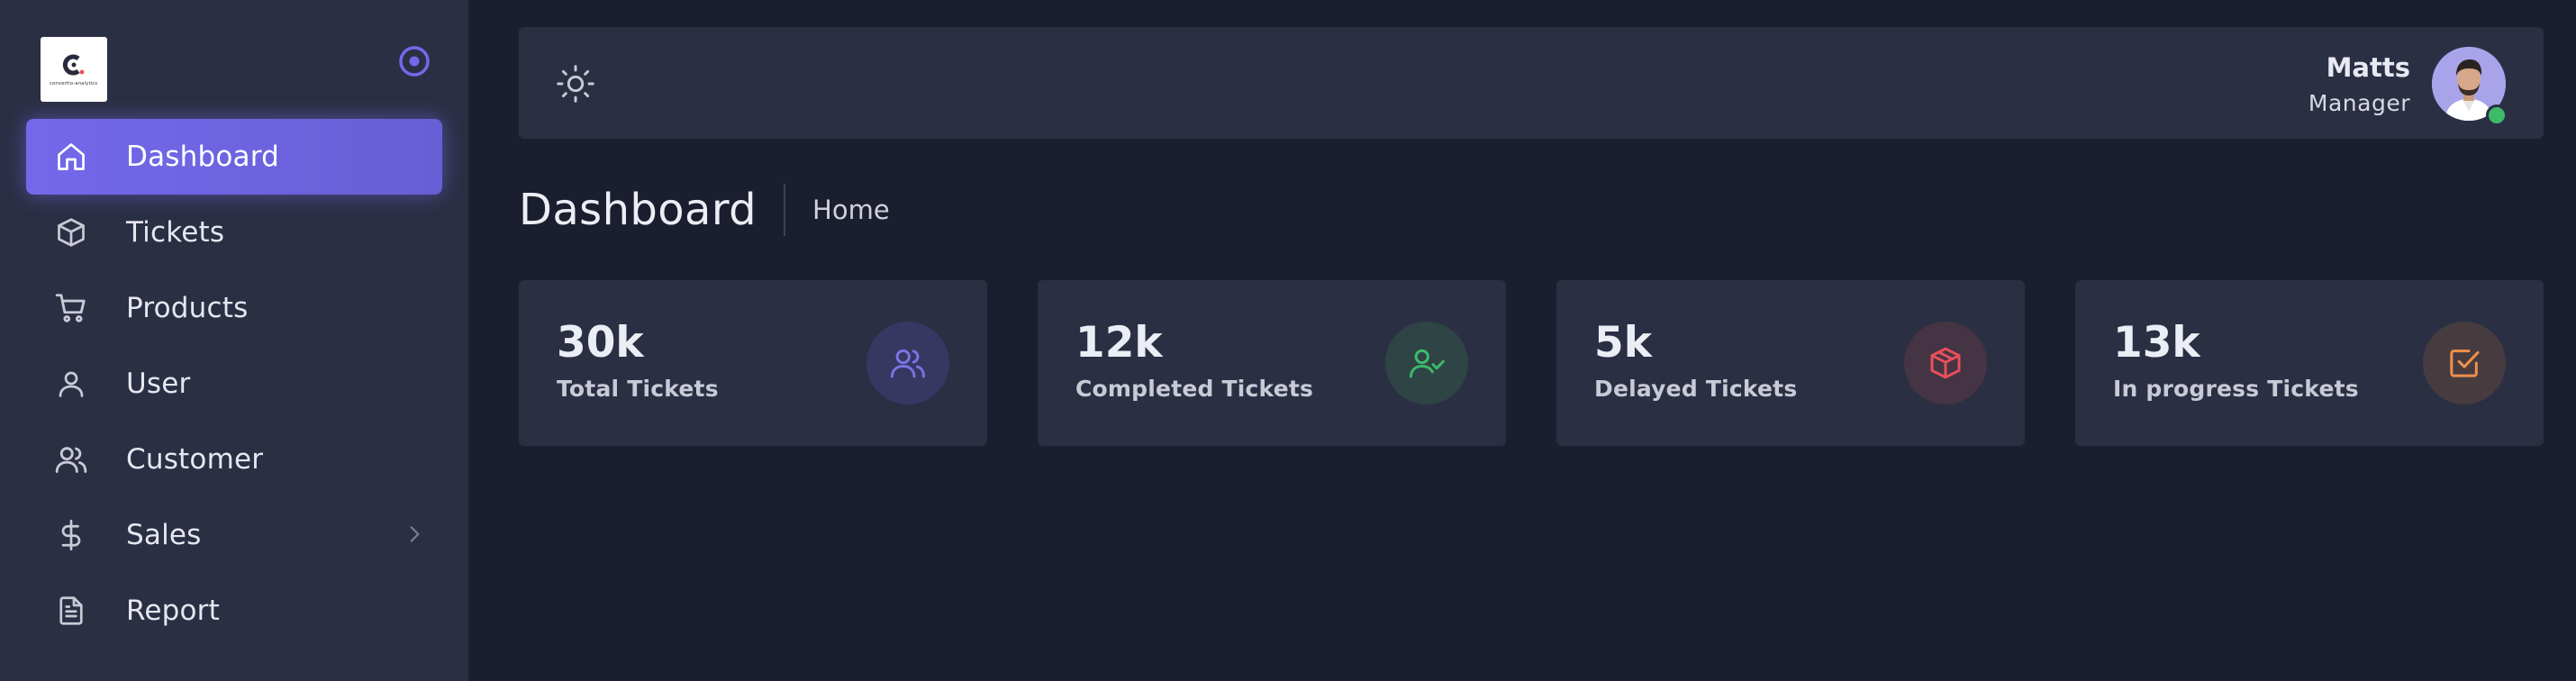  I want to click on sidebar-item-sales: Sales, so click(234, 535).